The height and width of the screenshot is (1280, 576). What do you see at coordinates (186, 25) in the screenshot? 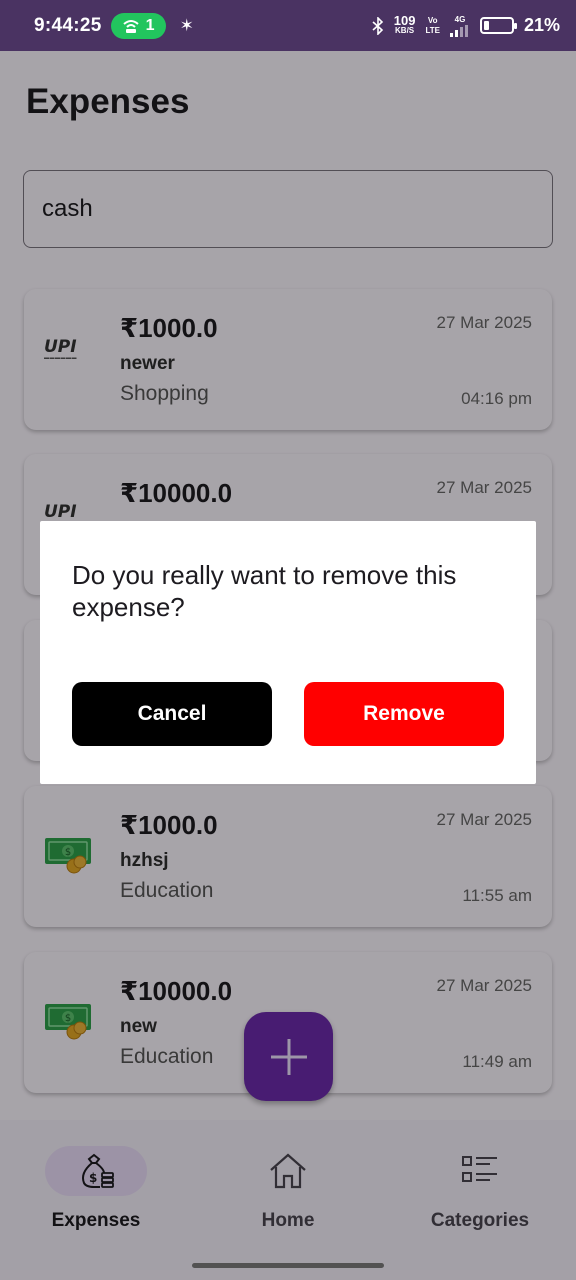
I see `signal-boost-icon: ✶` at bounding box center [186, 25].